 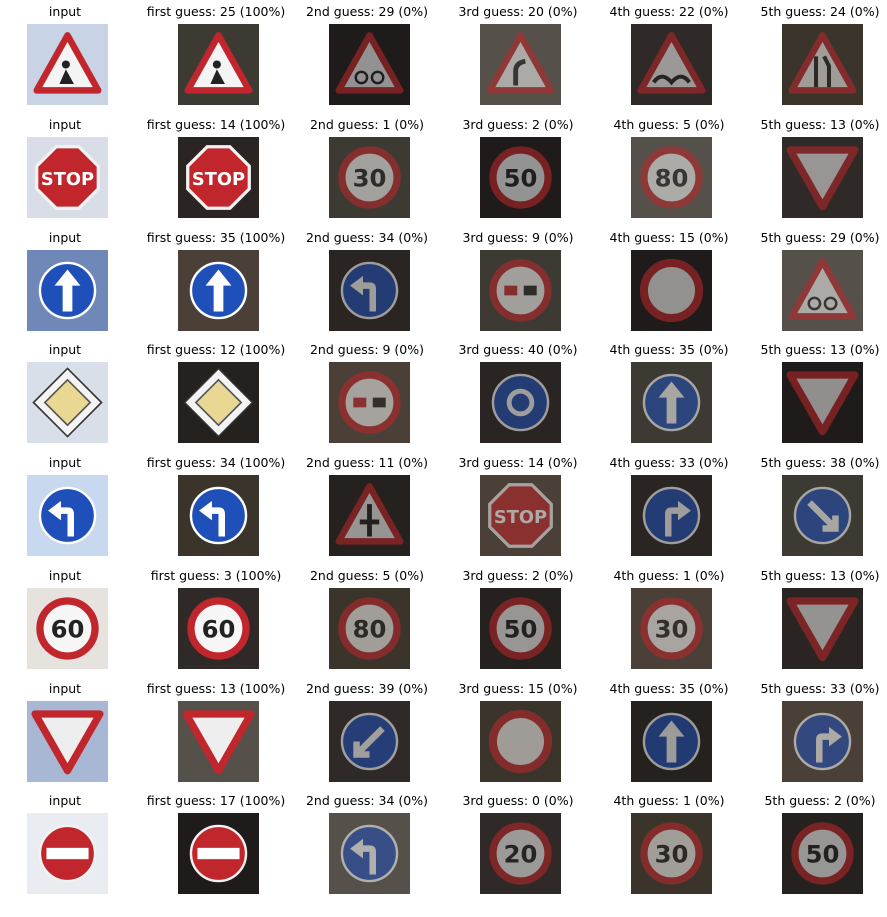 I want to click on guess-panel: first guess: 3 (100%) 60, so click(x=216, y=623).